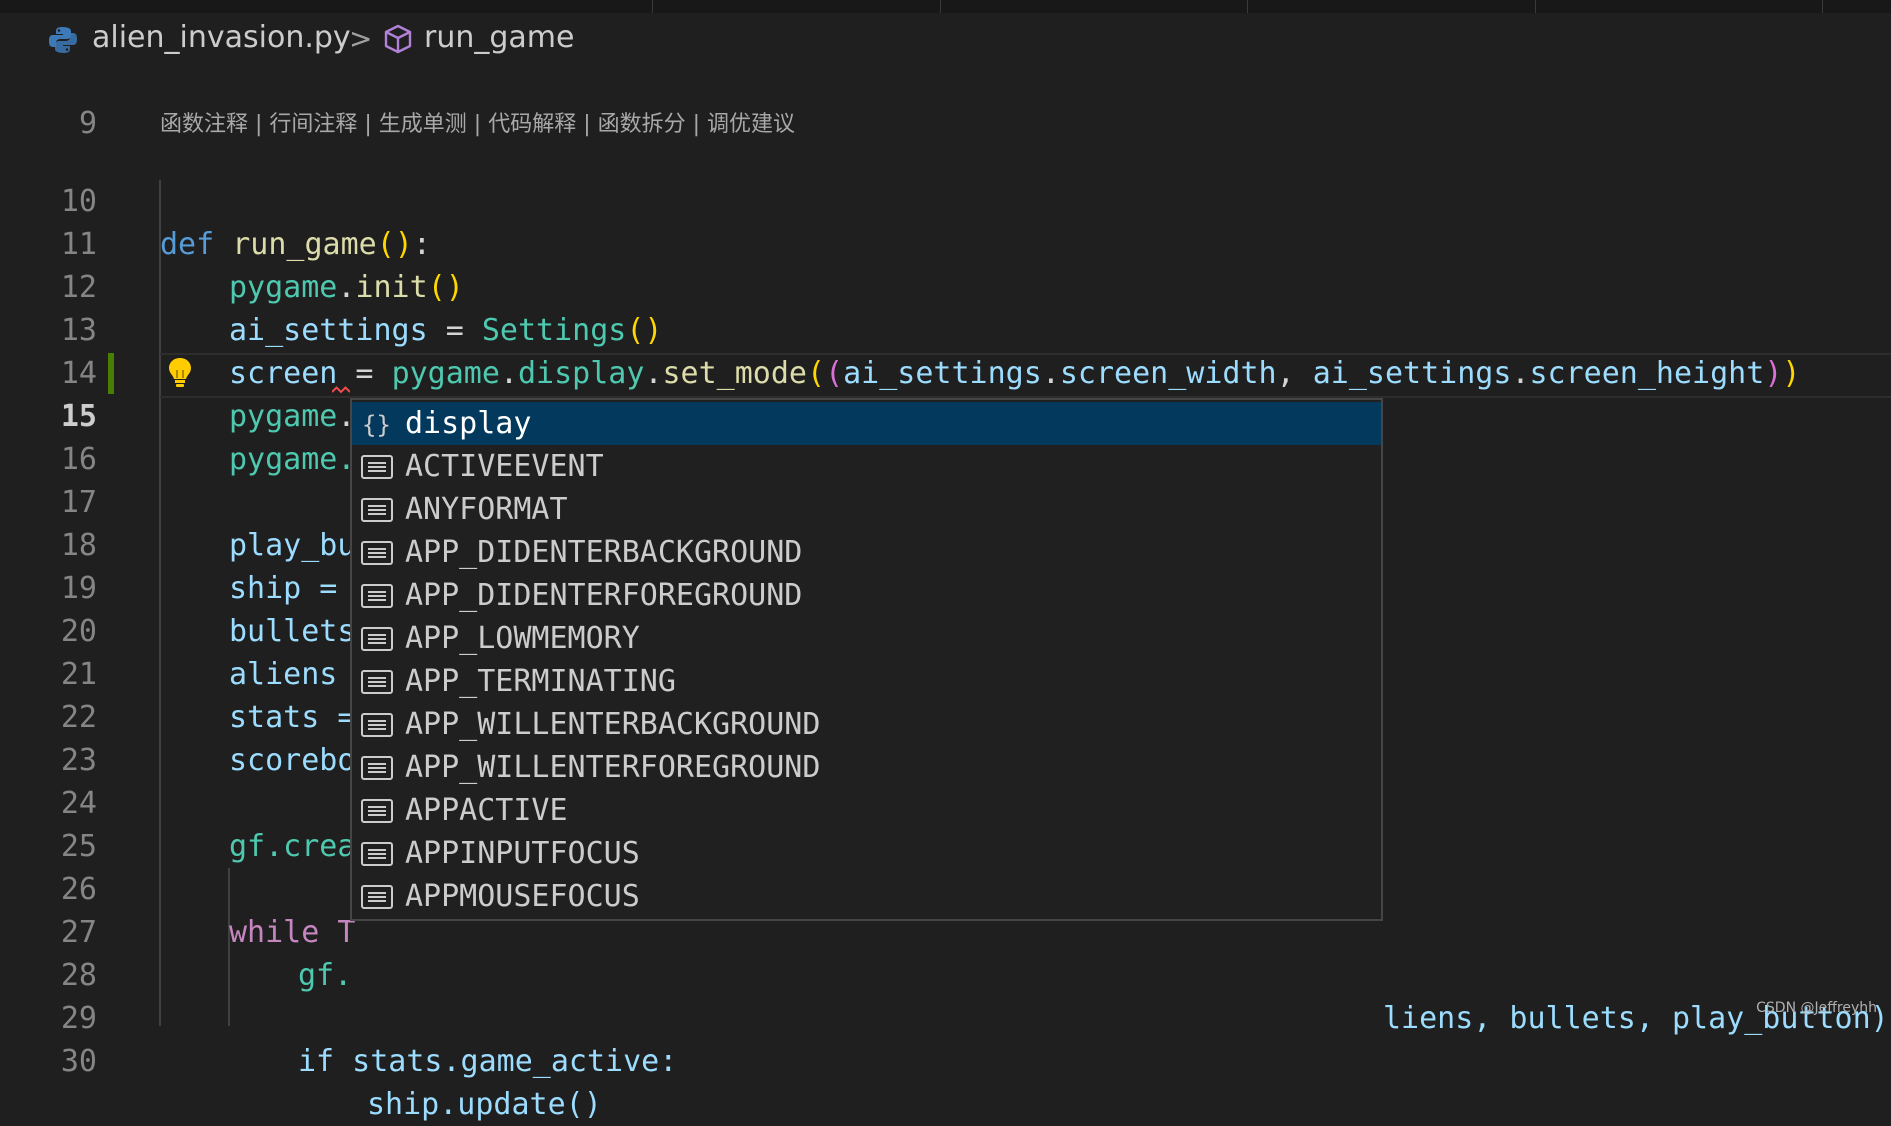 The image size is (1891, 1126). I want to click on suggestion-label: APP_DIDENTERFOREGROUND, so click(604, 595).